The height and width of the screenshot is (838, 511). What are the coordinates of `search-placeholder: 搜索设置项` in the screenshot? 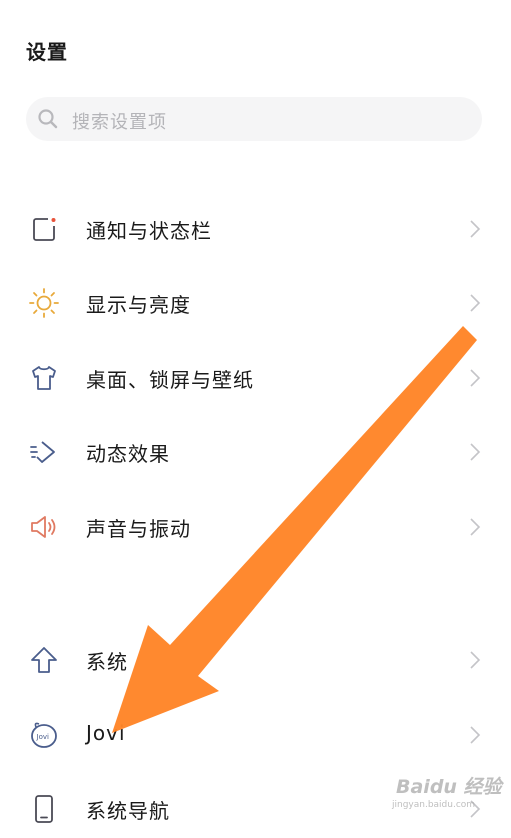 It's located at (119, 122).